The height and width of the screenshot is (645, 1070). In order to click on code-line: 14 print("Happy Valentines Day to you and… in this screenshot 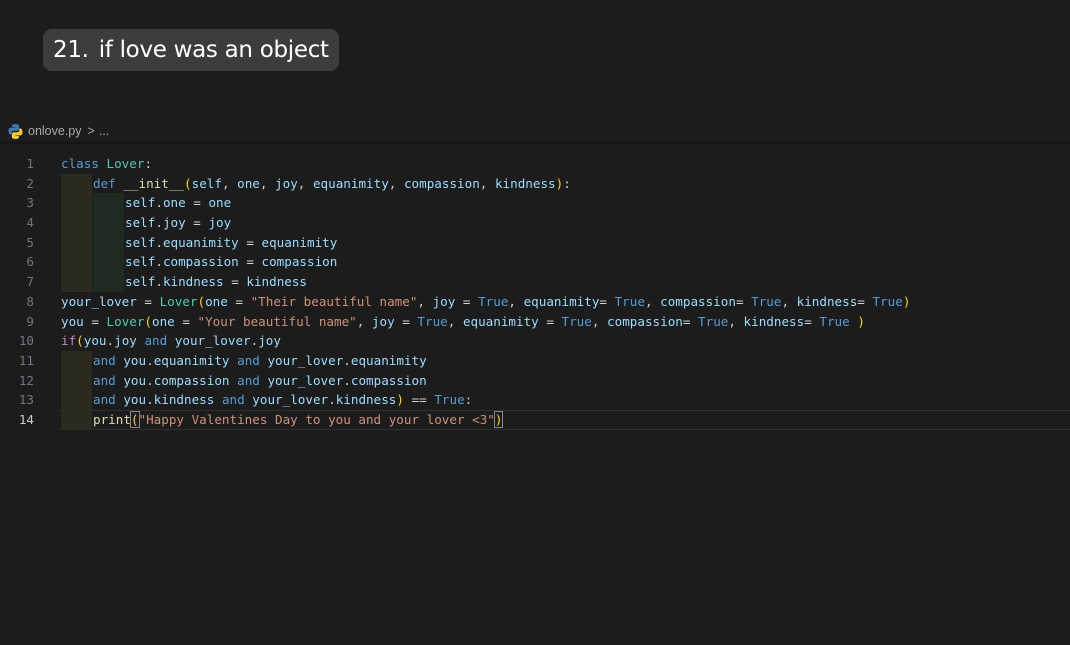, I will do `click(535, 419)`.